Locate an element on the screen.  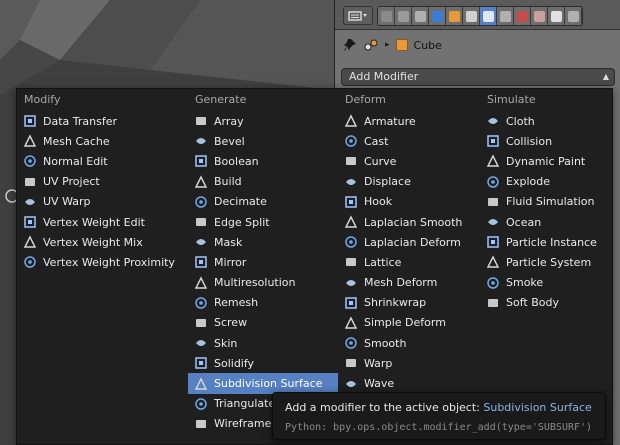
menu-item-label: Fluid Simulation is located at coordinates (550, 202).